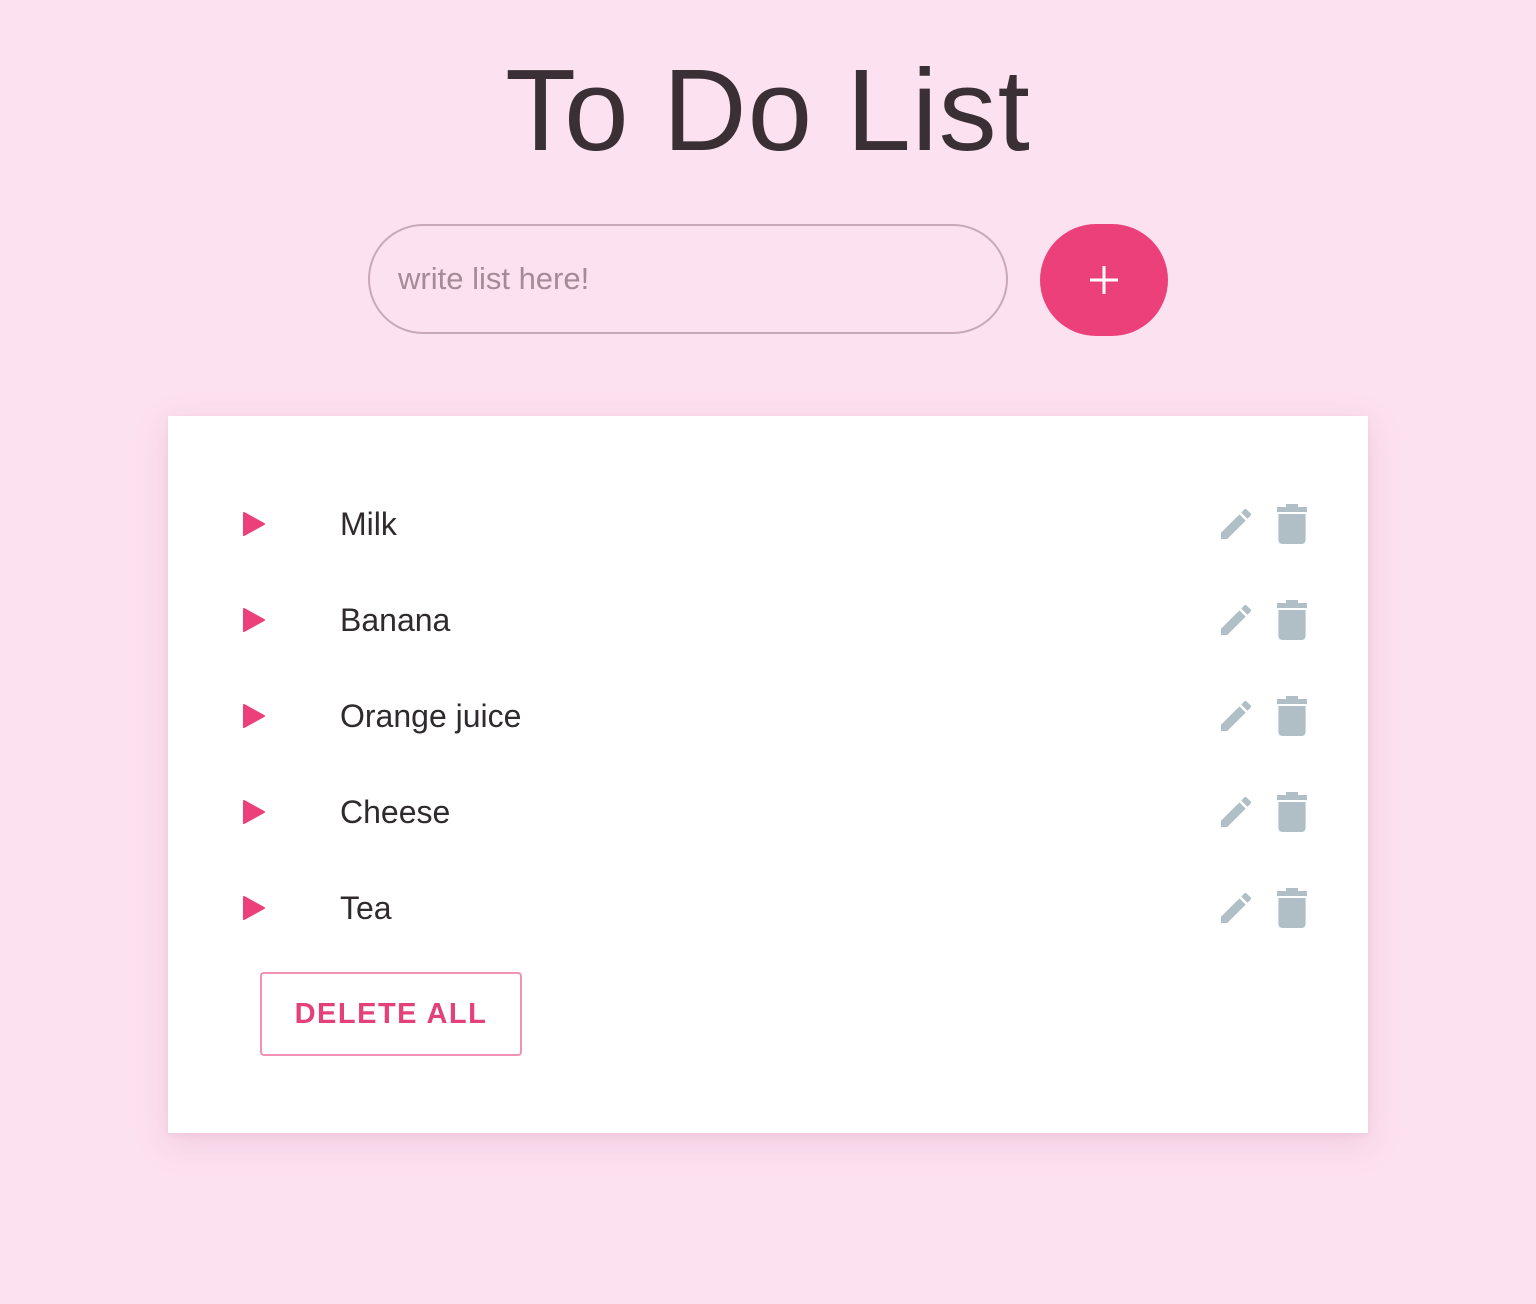 The image size is (1536, 1304). I want to click on list-item: Orange juice, so click(768, 716).